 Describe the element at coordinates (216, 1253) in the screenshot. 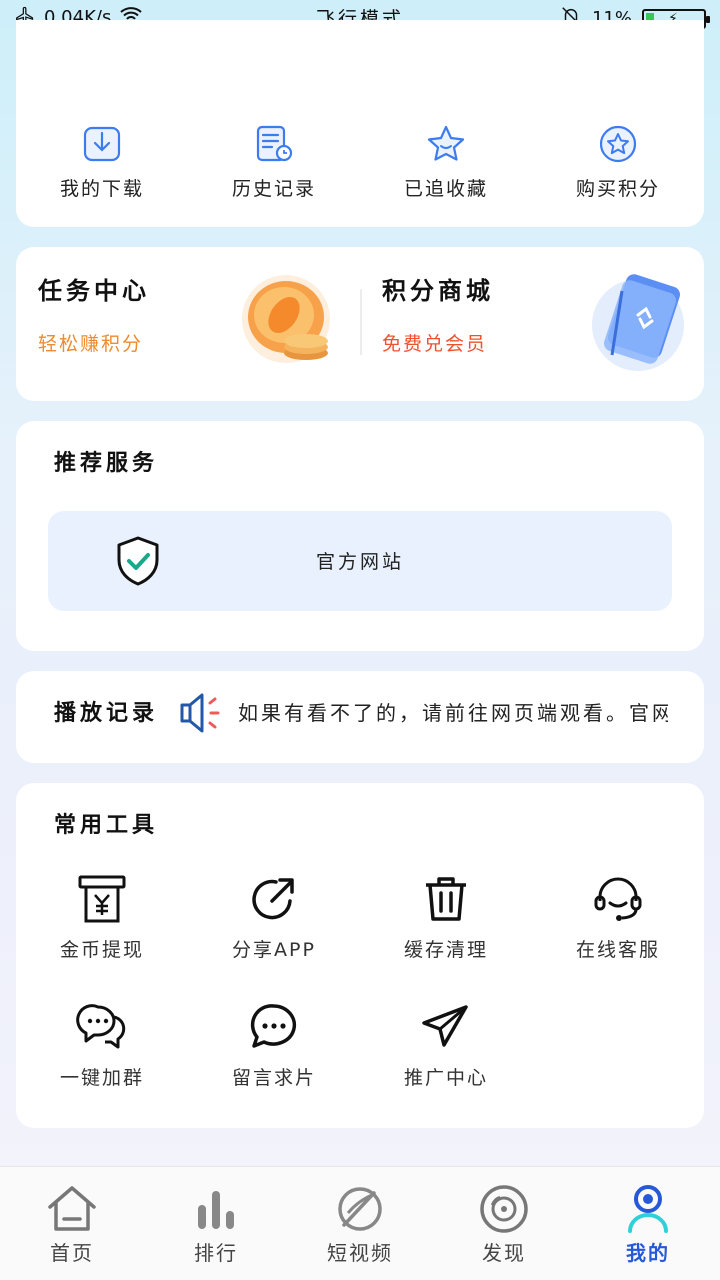

I see `tab-label: 排行` at that location.